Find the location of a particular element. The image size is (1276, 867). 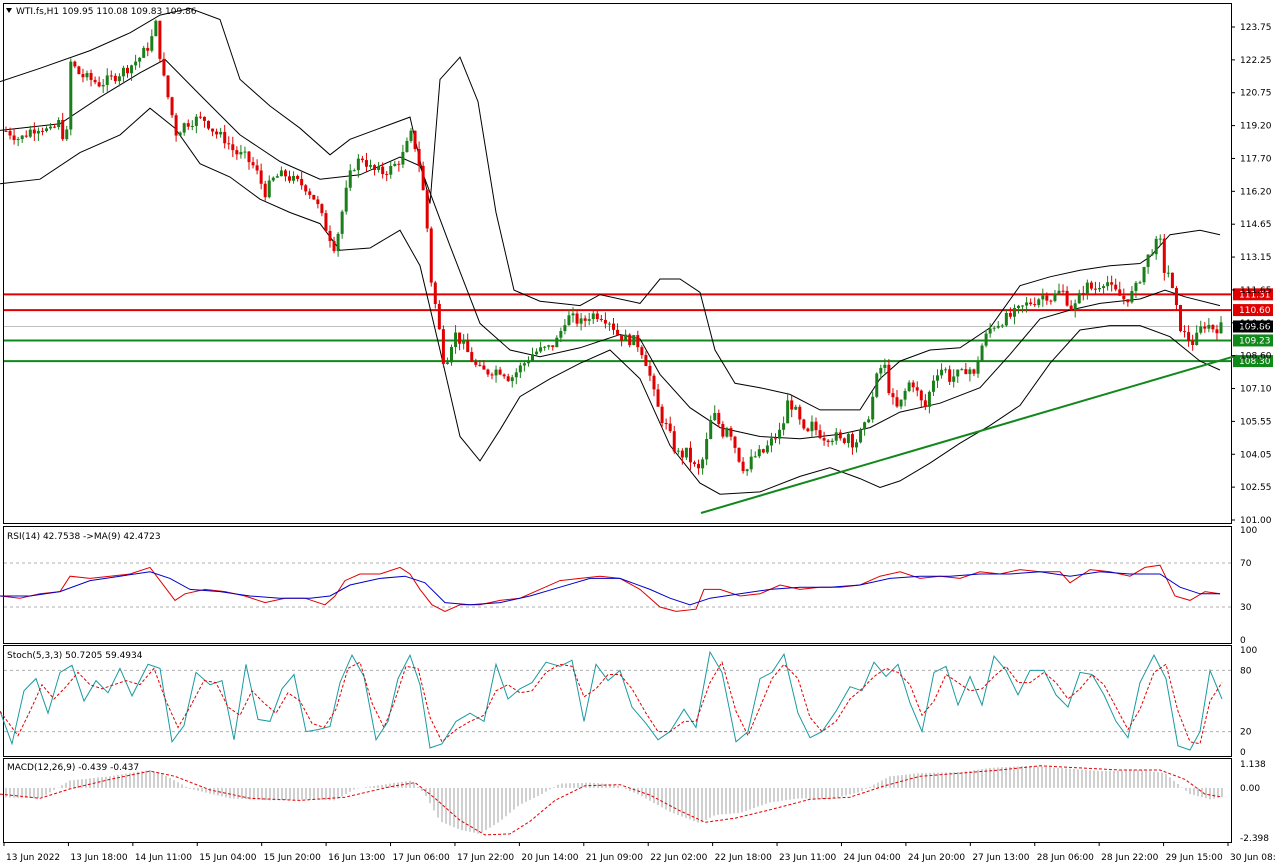

price-tick-label: 111.65 is located at coordinates (1256, 291).